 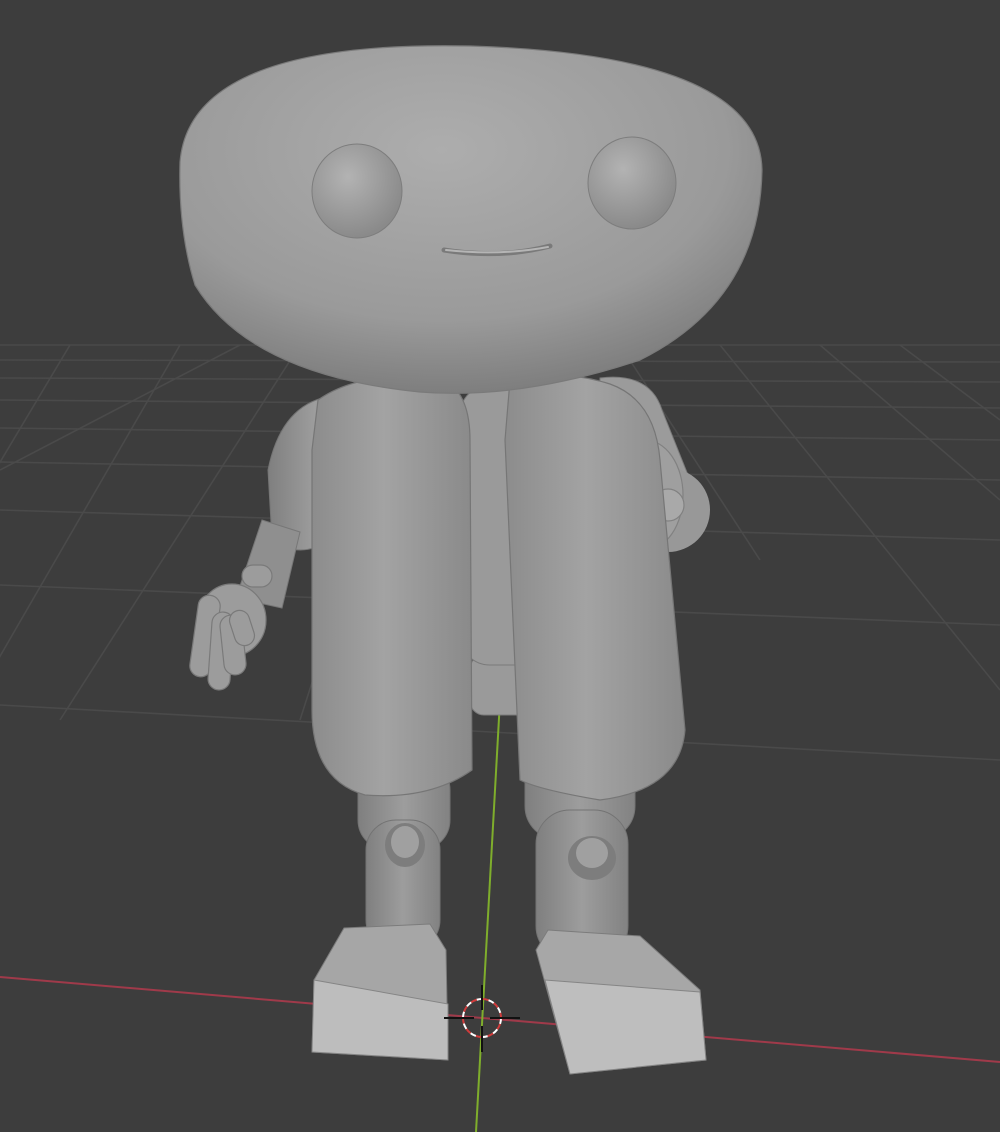 What do you see at coordinates (357, 191) in the screenshot?
I see `left-eye` at bounding box center [357, 191].